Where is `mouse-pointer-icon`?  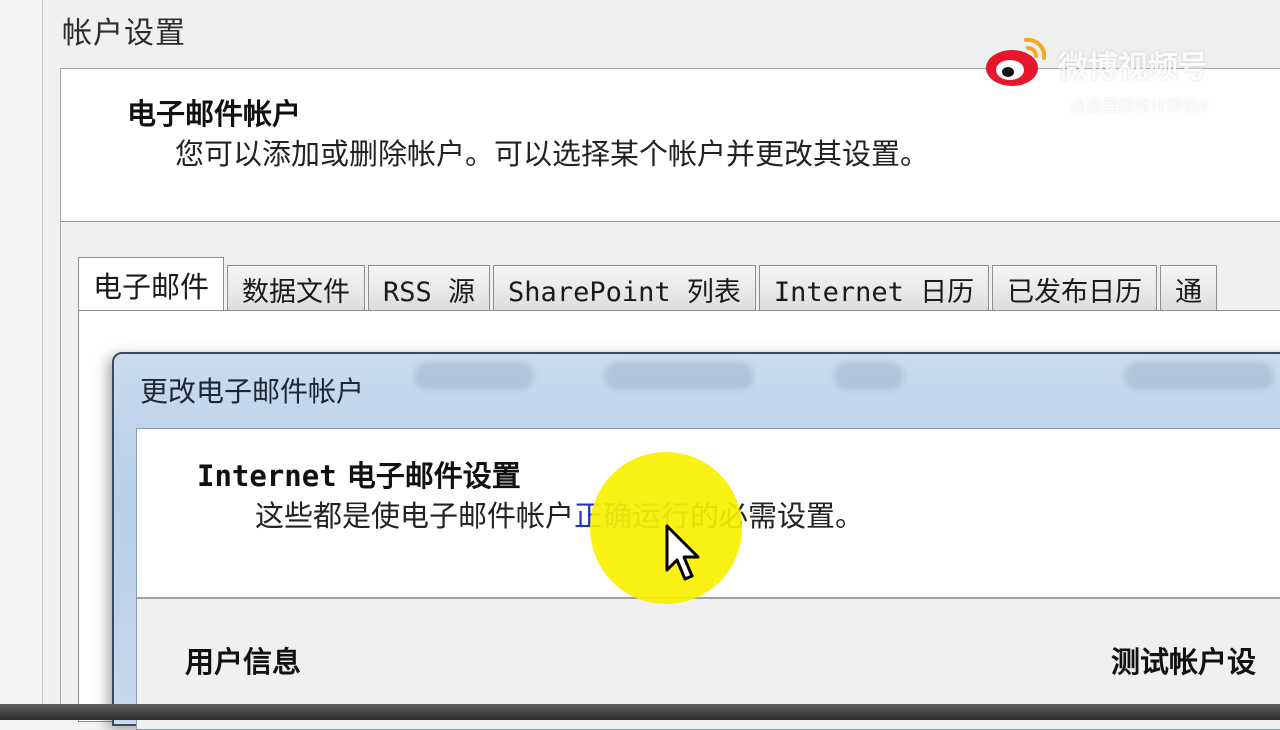
mouse-pointer-icon is located at coordinates (682, 552).